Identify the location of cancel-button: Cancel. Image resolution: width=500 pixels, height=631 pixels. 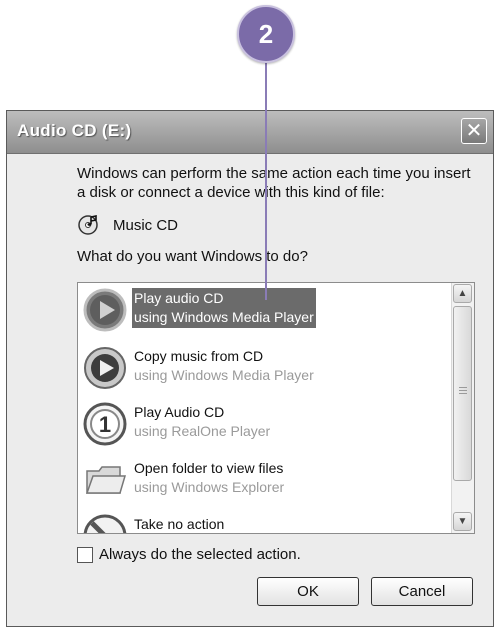
(422, 591).